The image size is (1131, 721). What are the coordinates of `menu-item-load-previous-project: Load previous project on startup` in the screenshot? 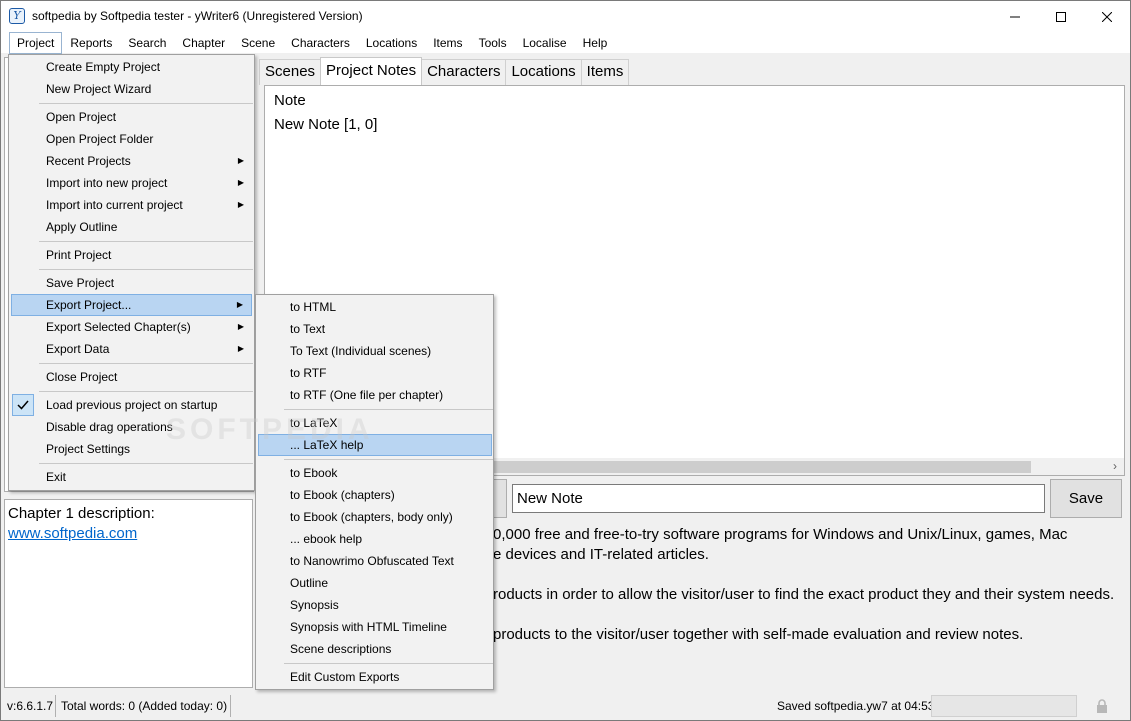 It's located at (131, 405).